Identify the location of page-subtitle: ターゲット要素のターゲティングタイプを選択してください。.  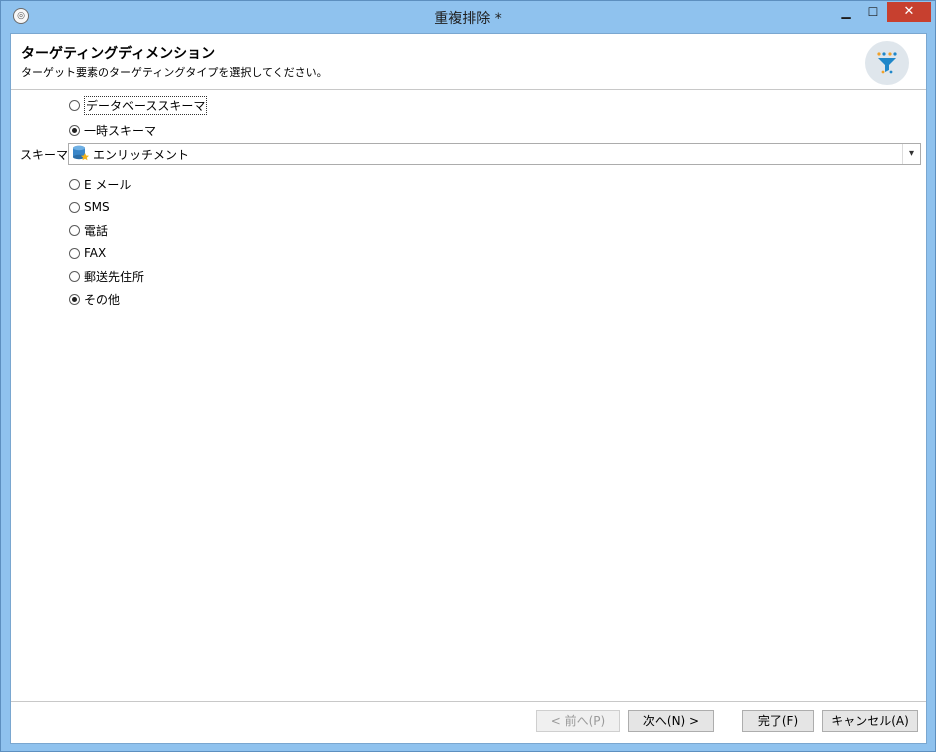
(174, 72).